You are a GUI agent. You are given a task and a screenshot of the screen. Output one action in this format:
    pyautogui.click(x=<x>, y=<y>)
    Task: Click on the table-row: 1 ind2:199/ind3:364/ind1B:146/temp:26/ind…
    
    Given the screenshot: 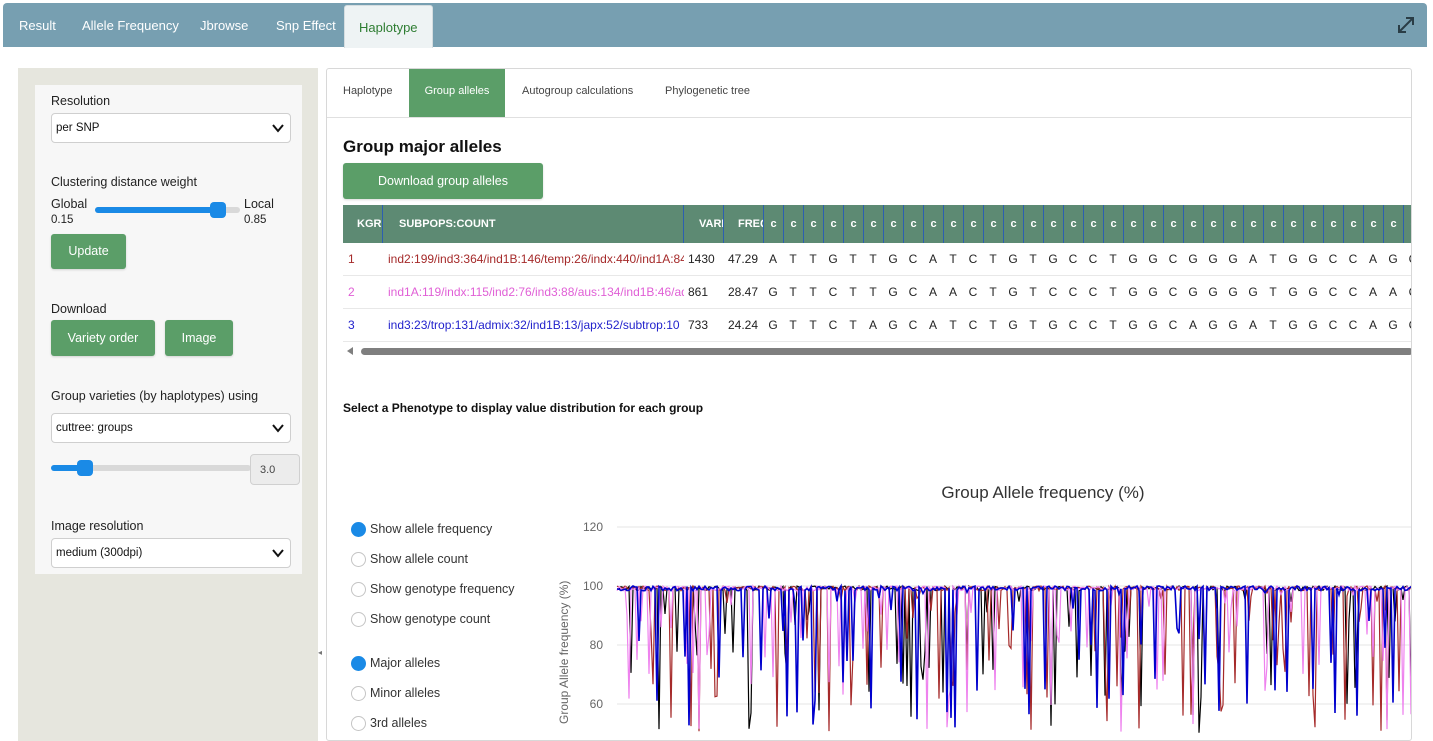 What is the action you would take?
    pyautogui.click(x=877, y=259)
    